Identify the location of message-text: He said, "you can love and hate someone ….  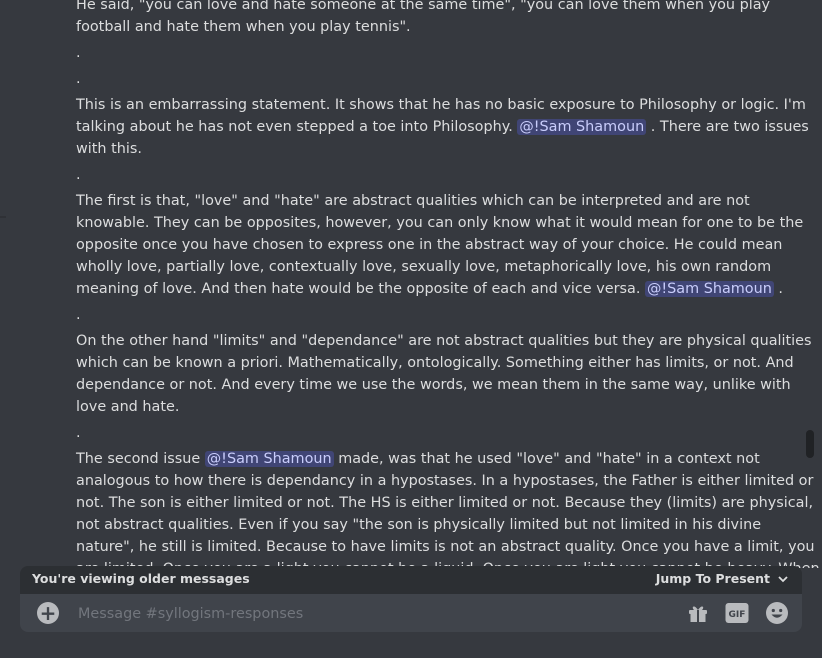
(423, 6).